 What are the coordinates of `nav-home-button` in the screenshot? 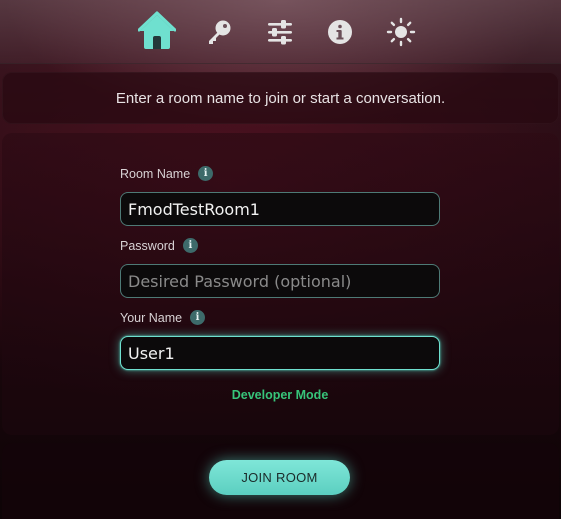 It's located at (157, 31).